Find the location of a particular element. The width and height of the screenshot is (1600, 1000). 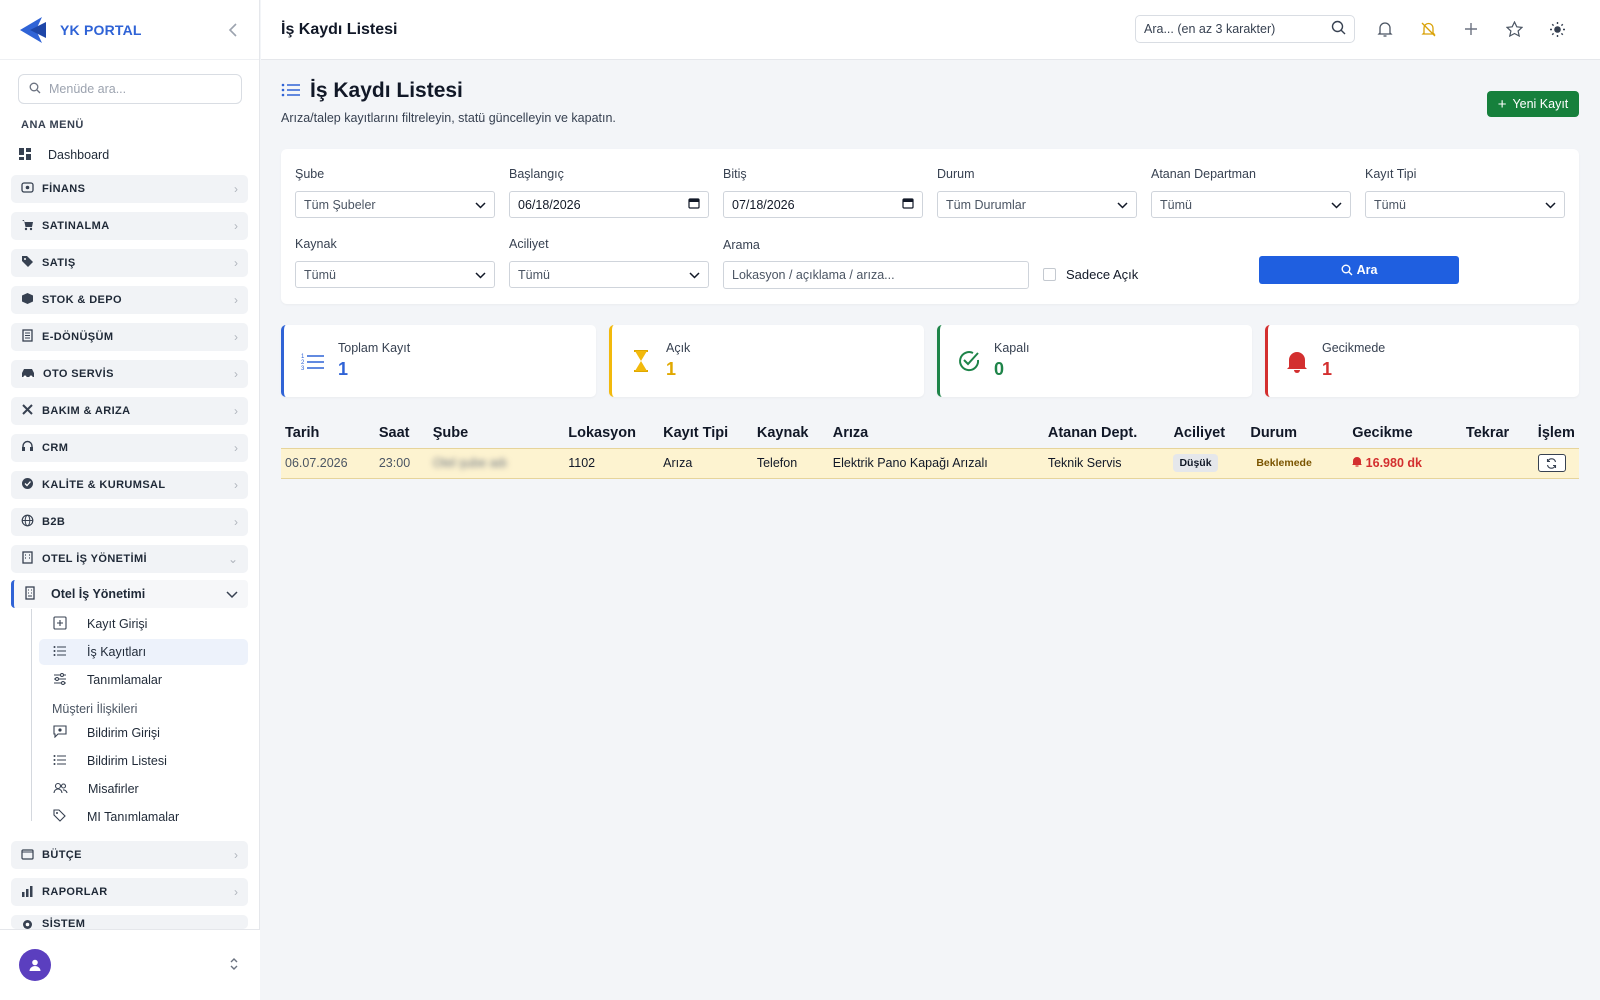

sidebar-item-bildirim-listesi: Bildirim Listesi is located at coordinates (143, 761).